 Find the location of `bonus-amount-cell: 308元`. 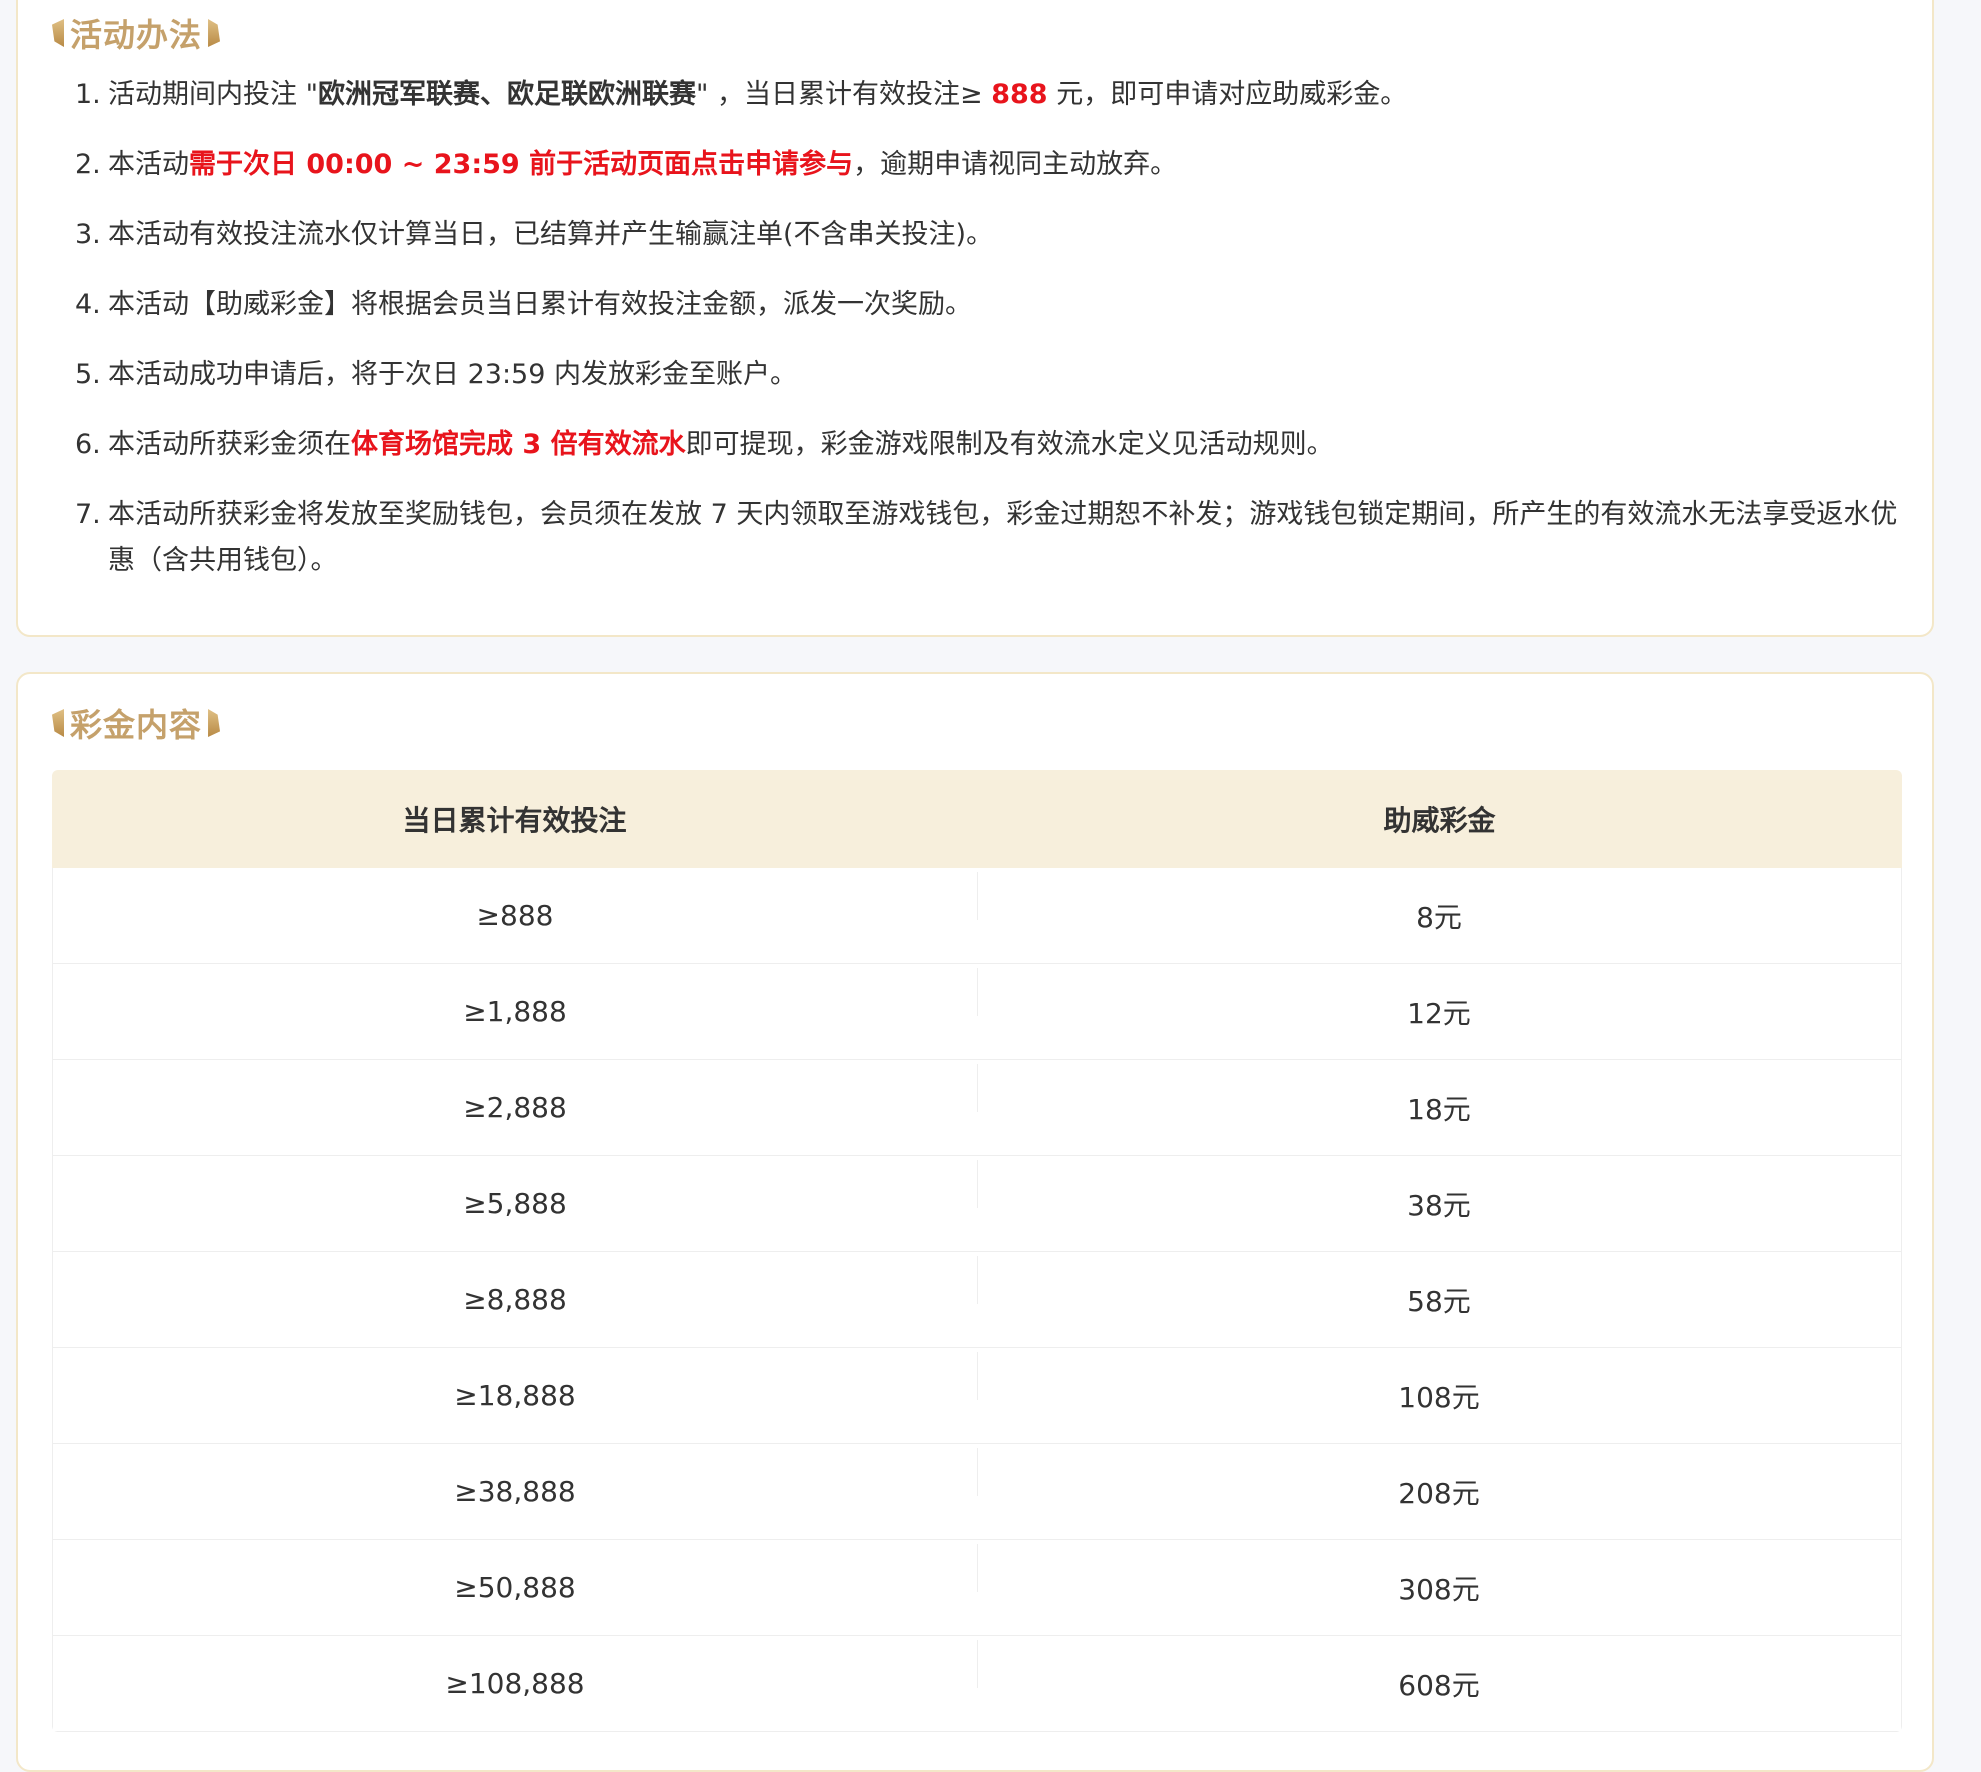

bonus-amount-cell: 308元 is located at coordinates (1439, 1575).